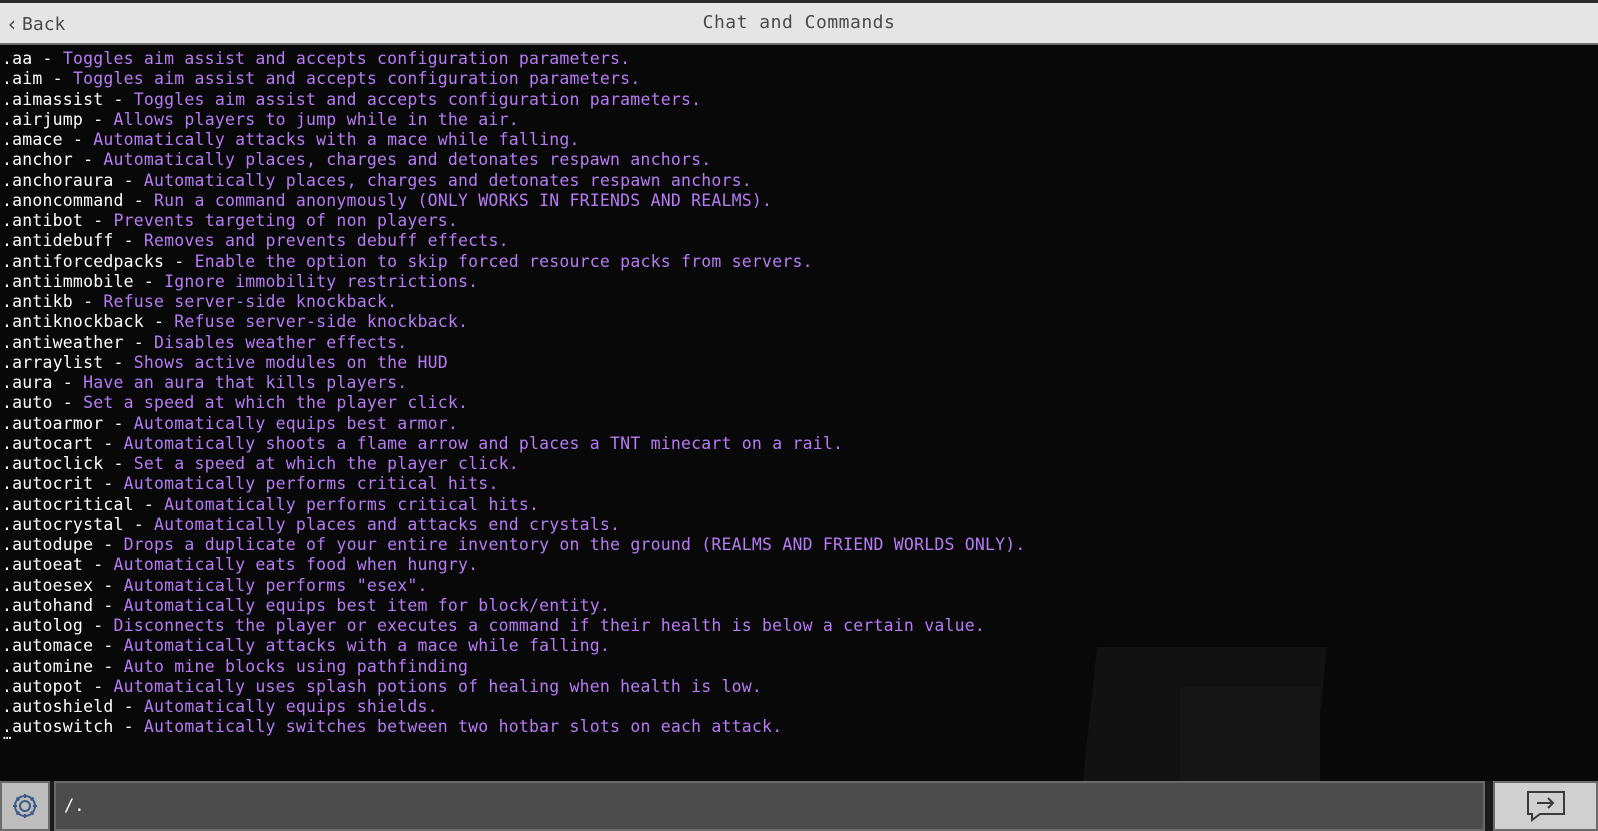 This screenshot has height=831, width=1598. I want to click on chat-message: .aura - Have an aura that kills players., so click(514, 383).